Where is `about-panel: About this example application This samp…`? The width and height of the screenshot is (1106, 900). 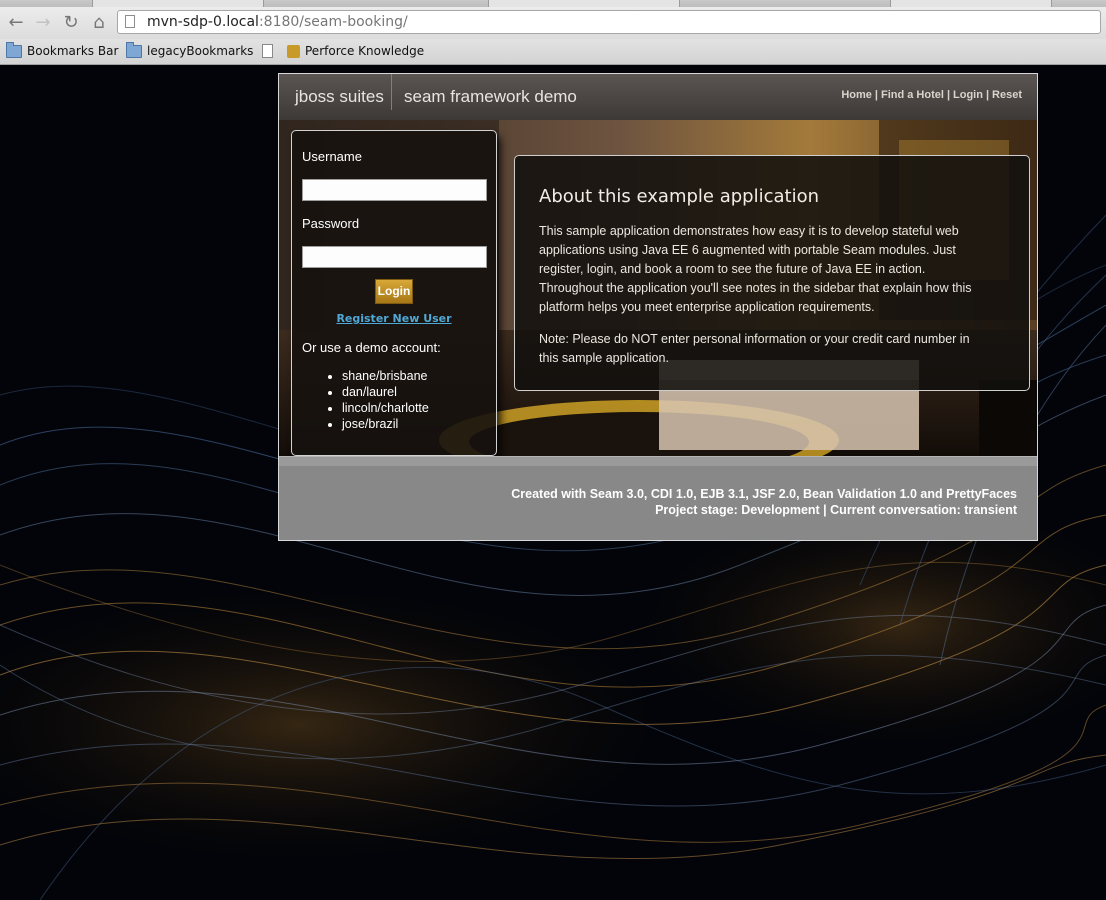 about-panel: About this example application This samp… is located at coordinates (772, 273).